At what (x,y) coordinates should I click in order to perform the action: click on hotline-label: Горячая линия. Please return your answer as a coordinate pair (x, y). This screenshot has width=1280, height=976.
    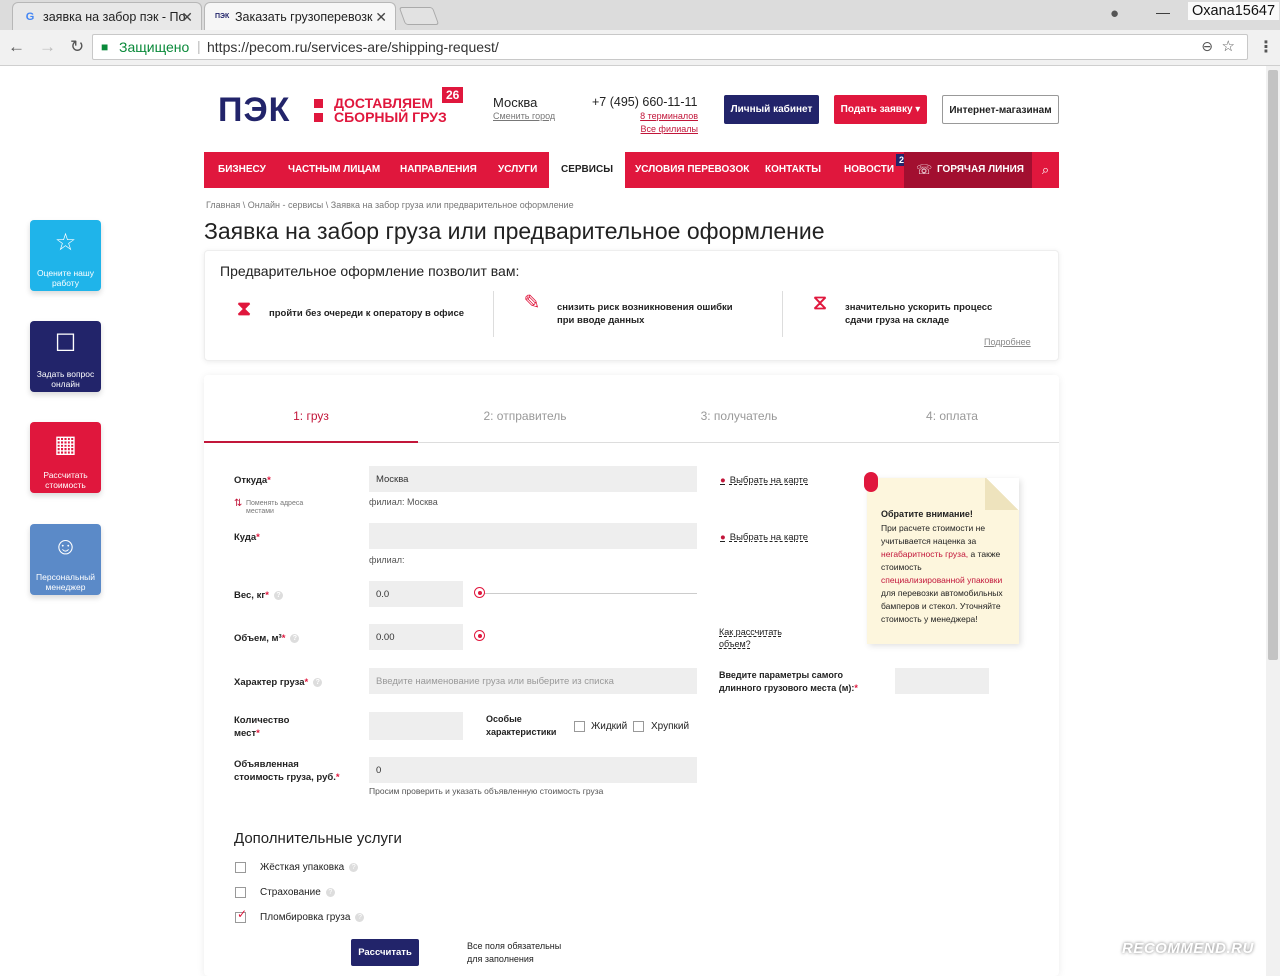
    Looking at the image, I should click on (980, 169).